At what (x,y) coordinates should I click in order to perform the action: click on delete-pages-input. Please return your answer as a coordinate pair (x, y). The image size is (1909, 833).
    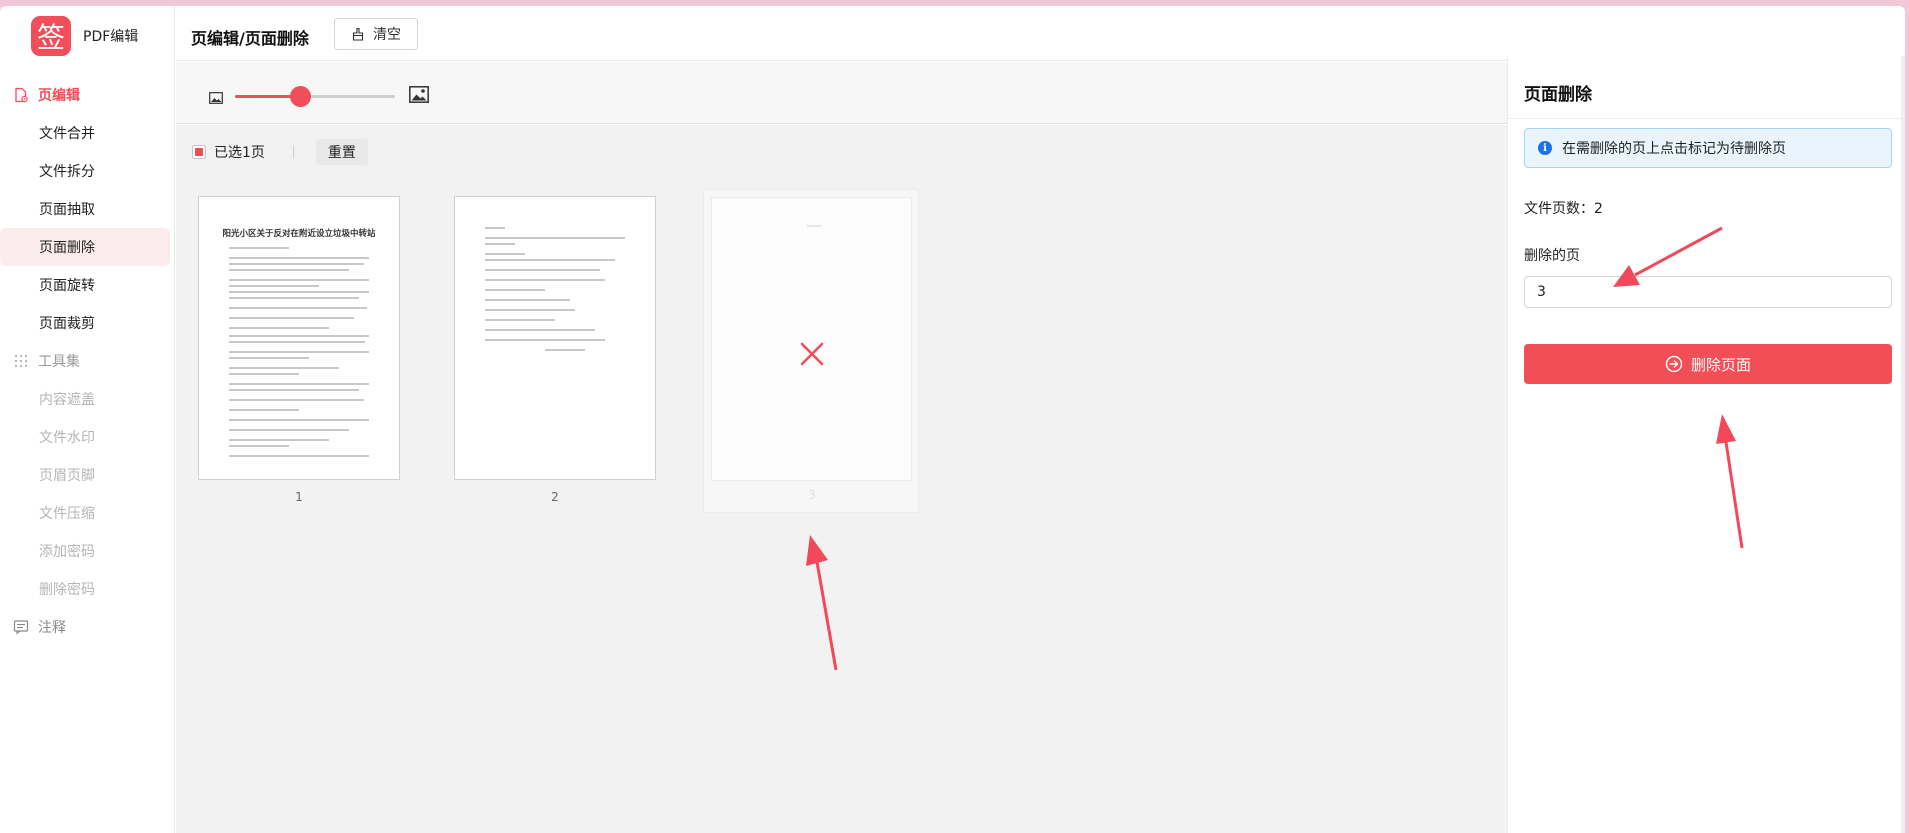
    Looking at the image, I should click on (1708, 292).